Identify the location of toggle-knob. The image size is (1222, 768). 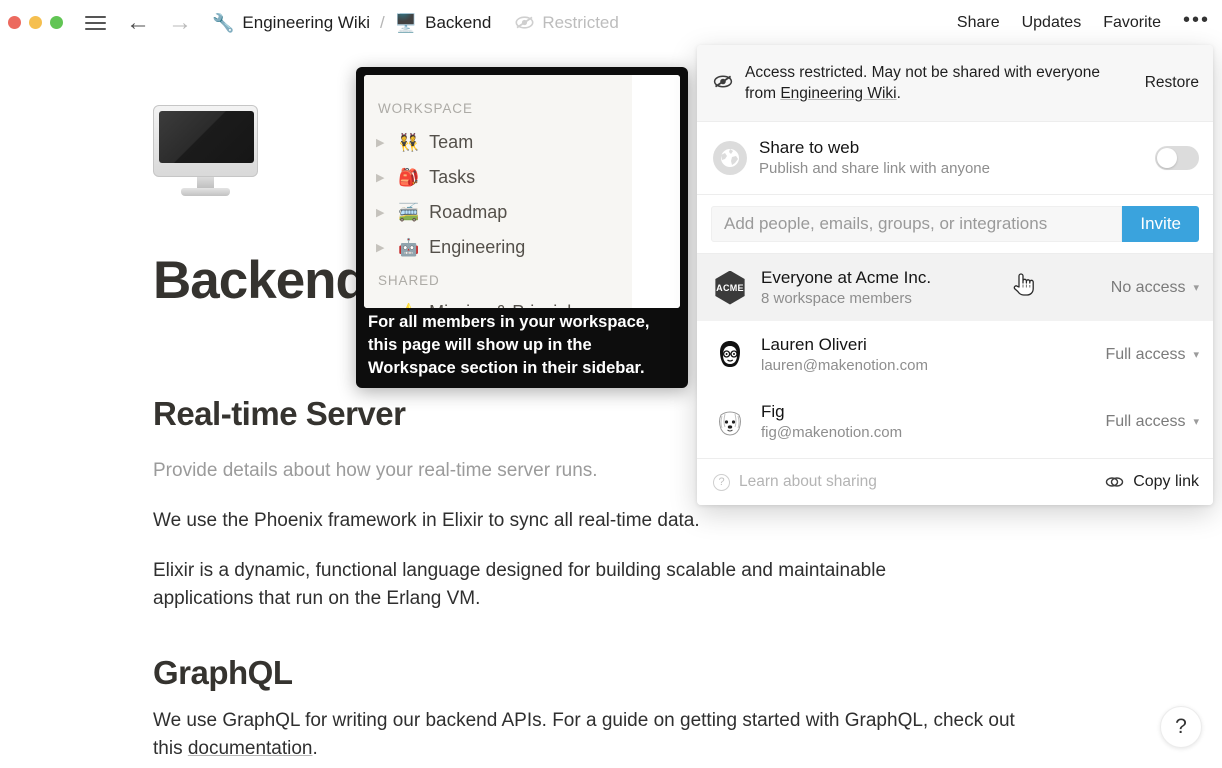
(1167, 158).